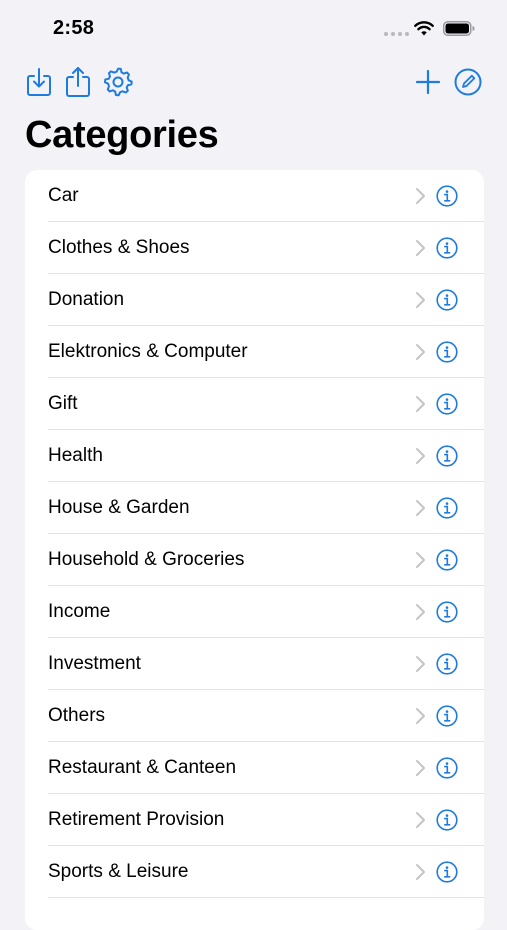  I want to click on category-label: Gift, so click(63, 403).